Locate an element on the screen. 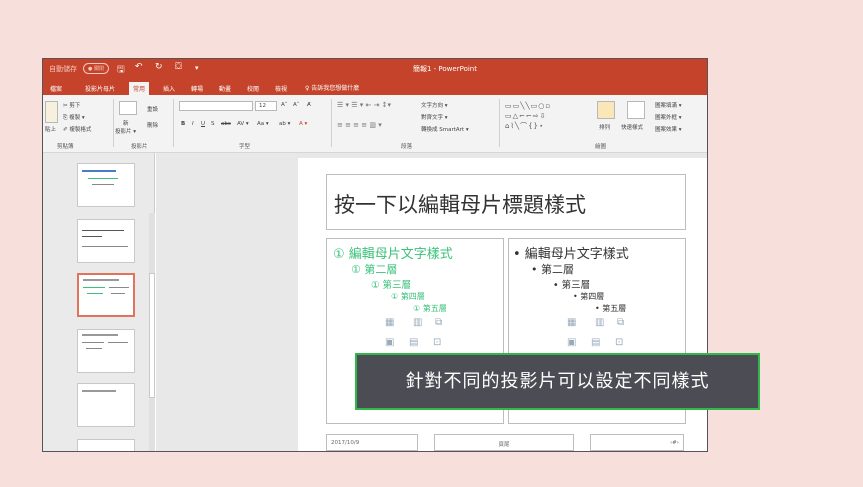 This screenshot has width=863, height=487. shadow-button: S is located at coordinates (213, 124).